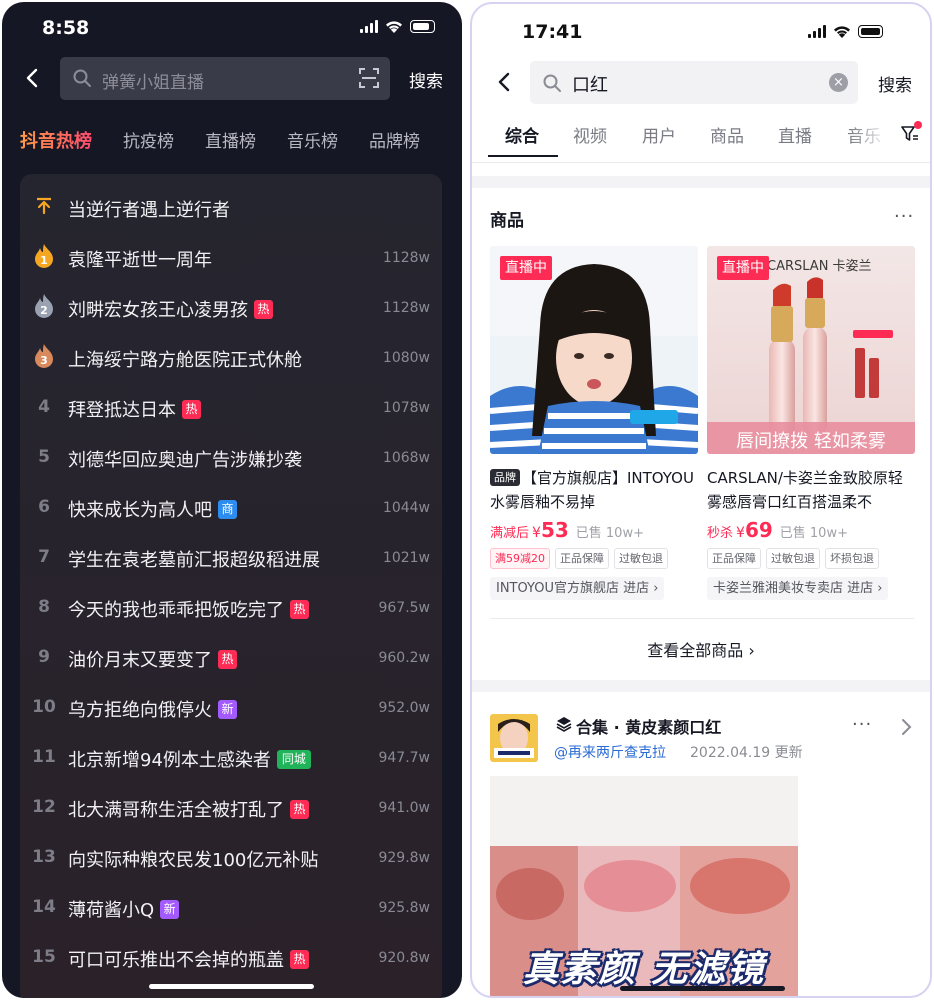 The image size is (934, 1000). What do you see at coordinates (230, 142) in the screenshot?
I see `tab-live: 直播榜` at bounding box center [230, 142].